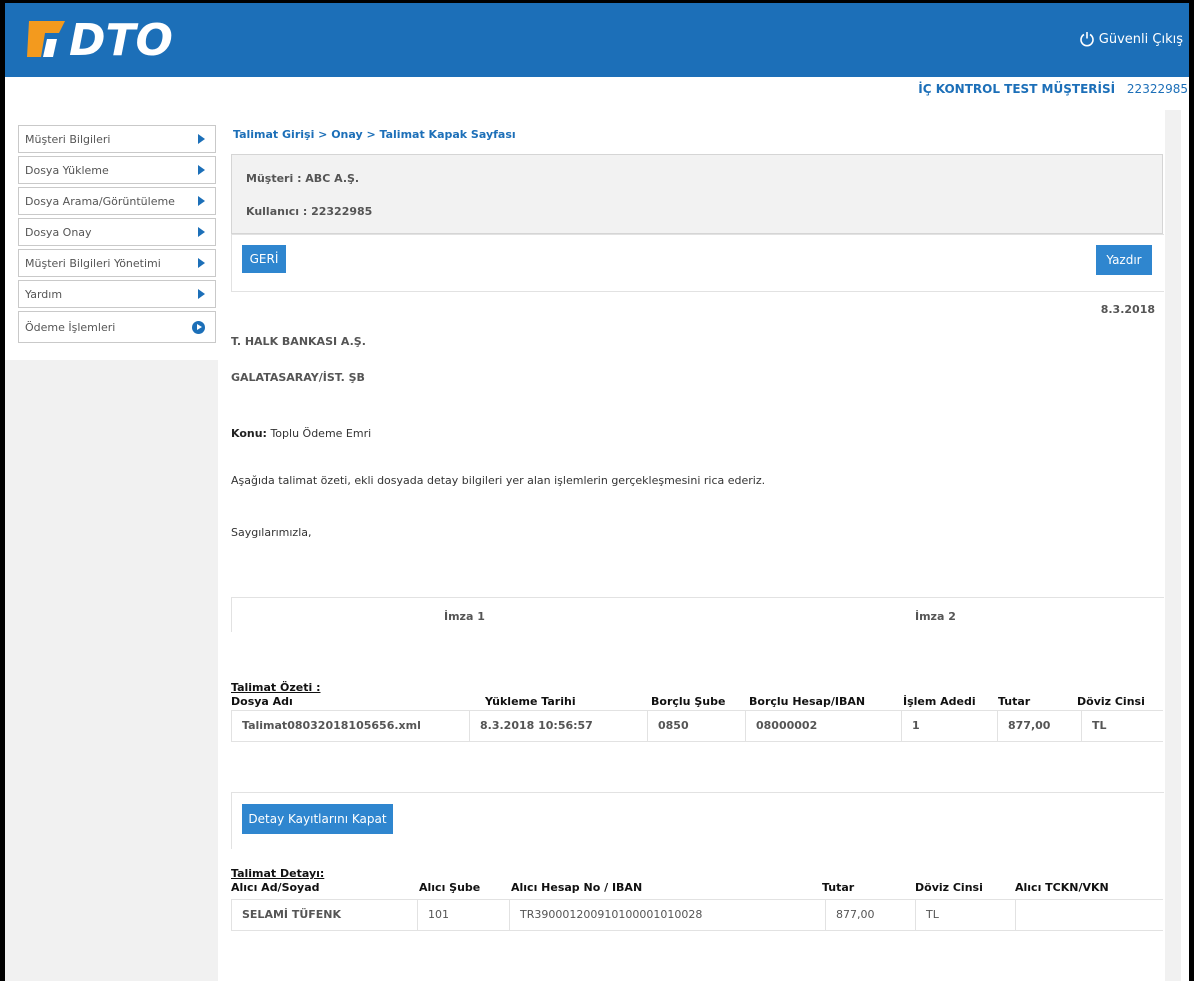 This screenshot has height=981, width=1194. I want to click on summary-header-currency: Döviz Cinsi, so click(1111, 701).